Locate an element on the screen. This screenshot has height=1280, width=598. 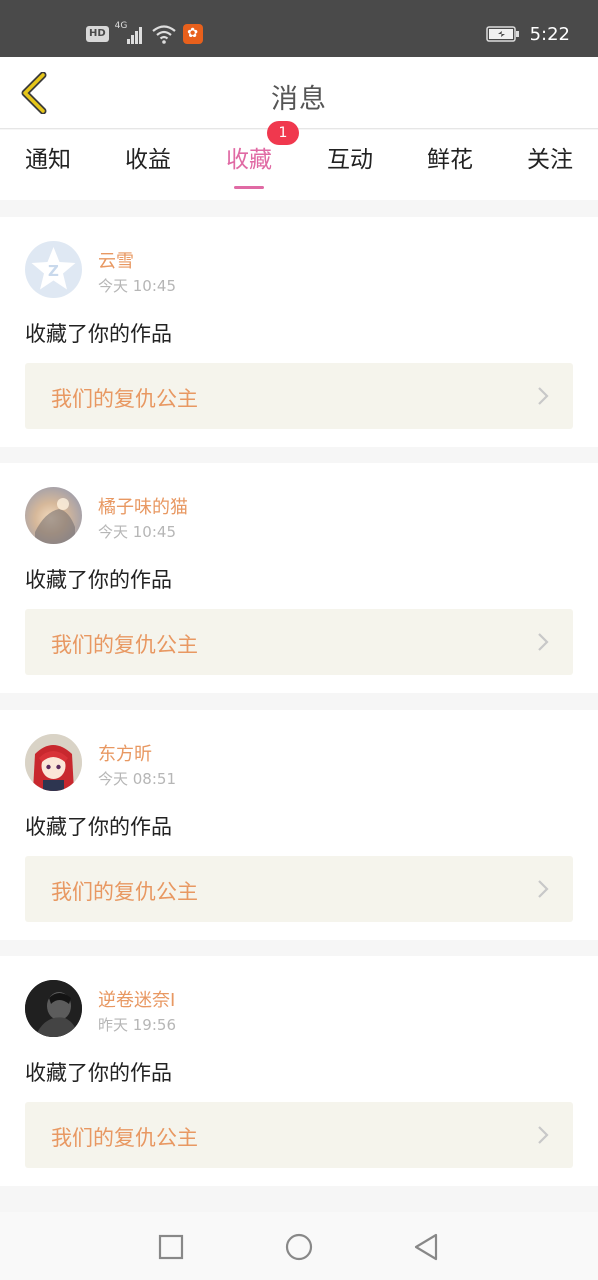
hd-badge: HD is located at coordinates (97, 34).